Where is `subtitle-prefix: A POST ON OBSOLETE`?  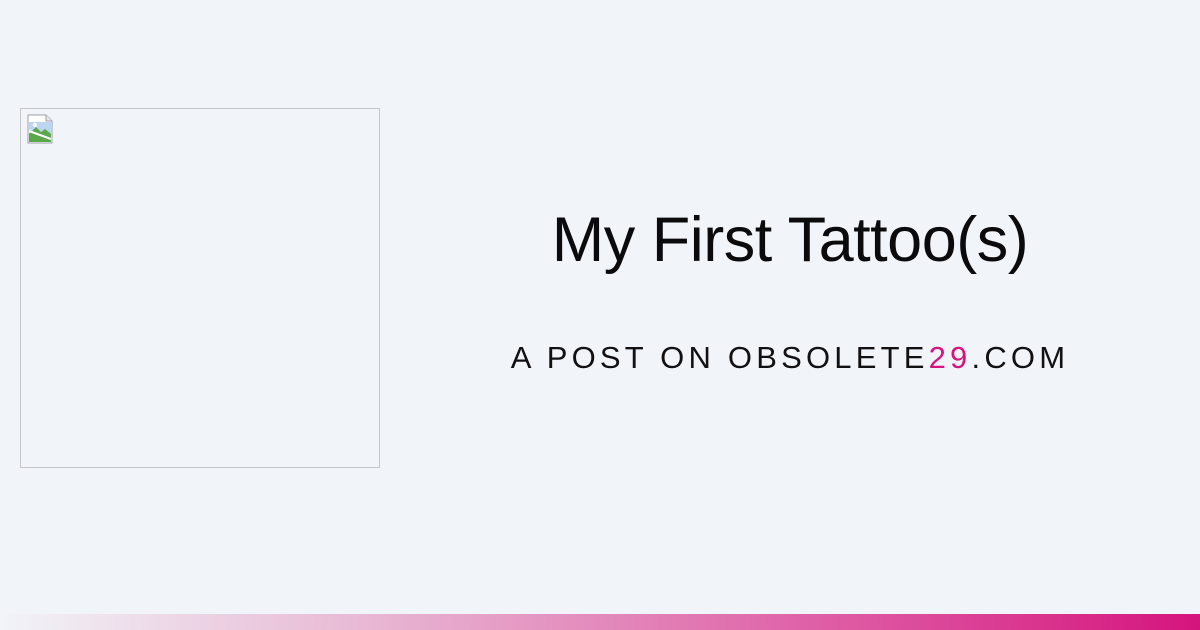
subtitle-prefix: A POST ON OBSOLETE is located at coordinates (719, 357).